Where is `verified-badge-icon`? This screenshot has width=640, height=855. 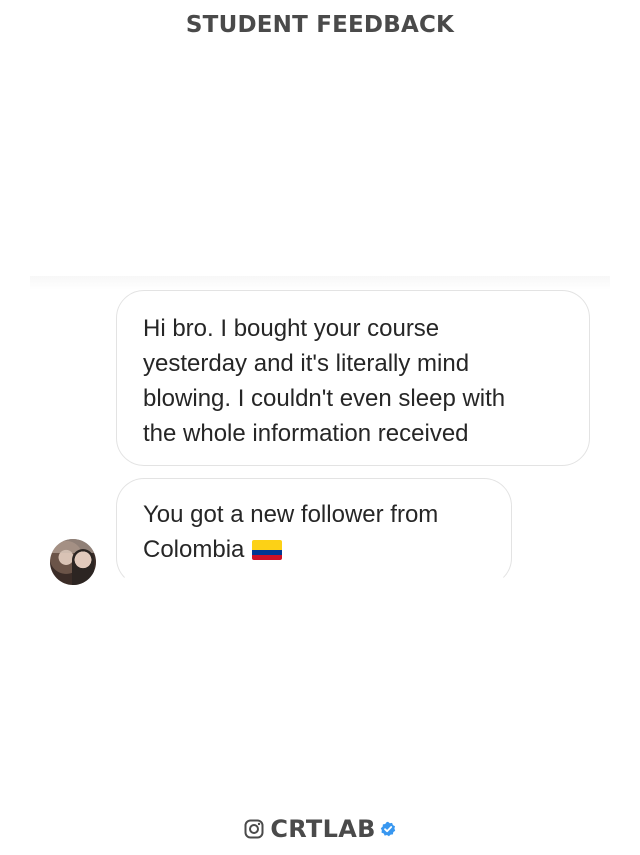
verified-badge-icon is located at coordinates (388, 829).